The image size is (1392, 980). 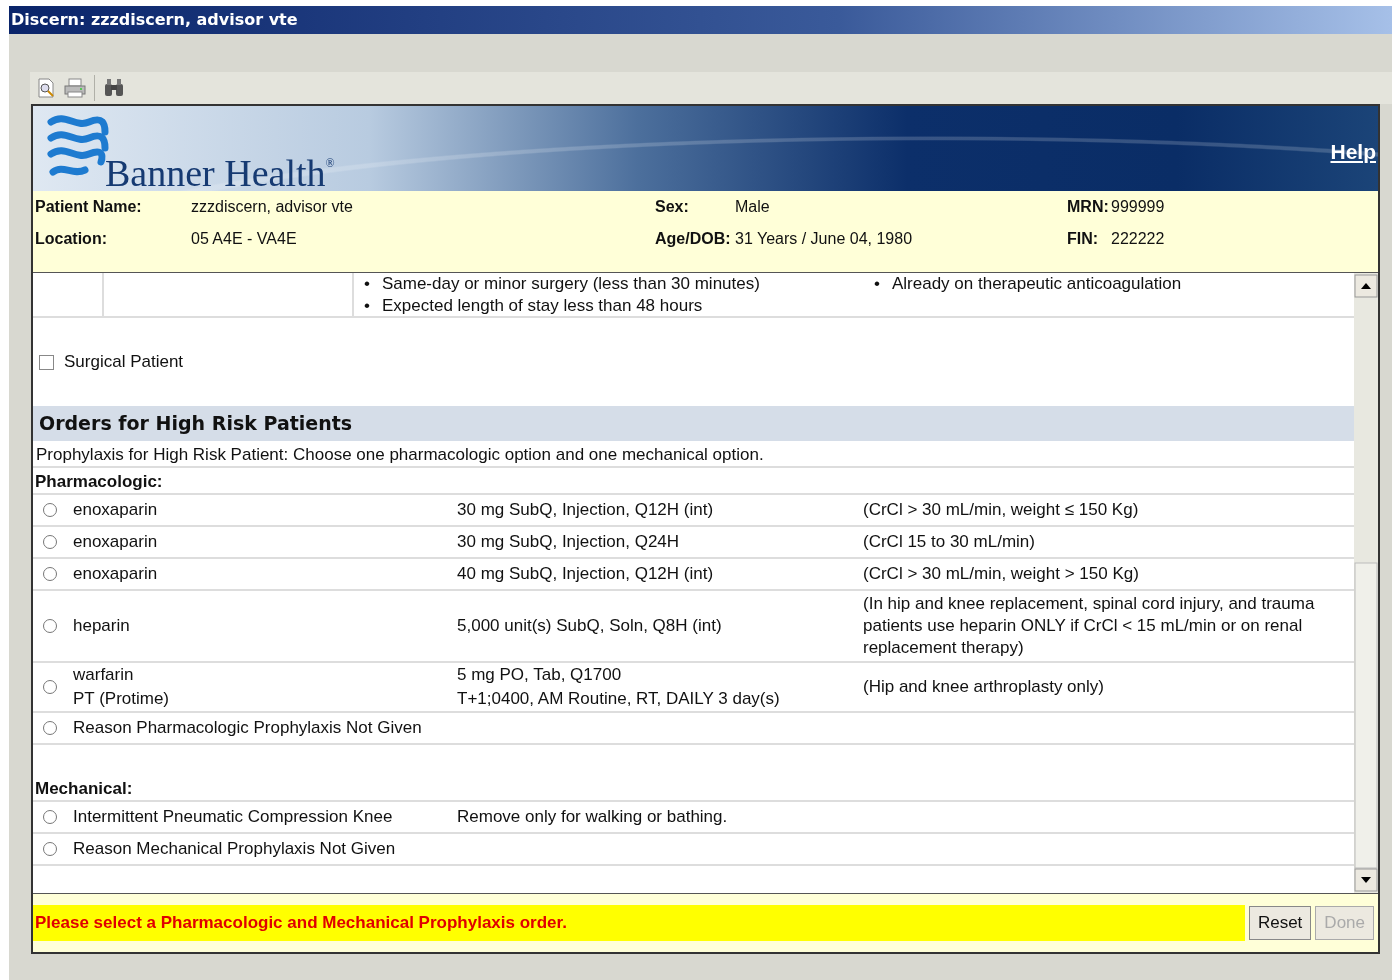 I want to click on order-details: 40 mg SubQ, Injection, Q12H (int), so click(x=586, y=574).